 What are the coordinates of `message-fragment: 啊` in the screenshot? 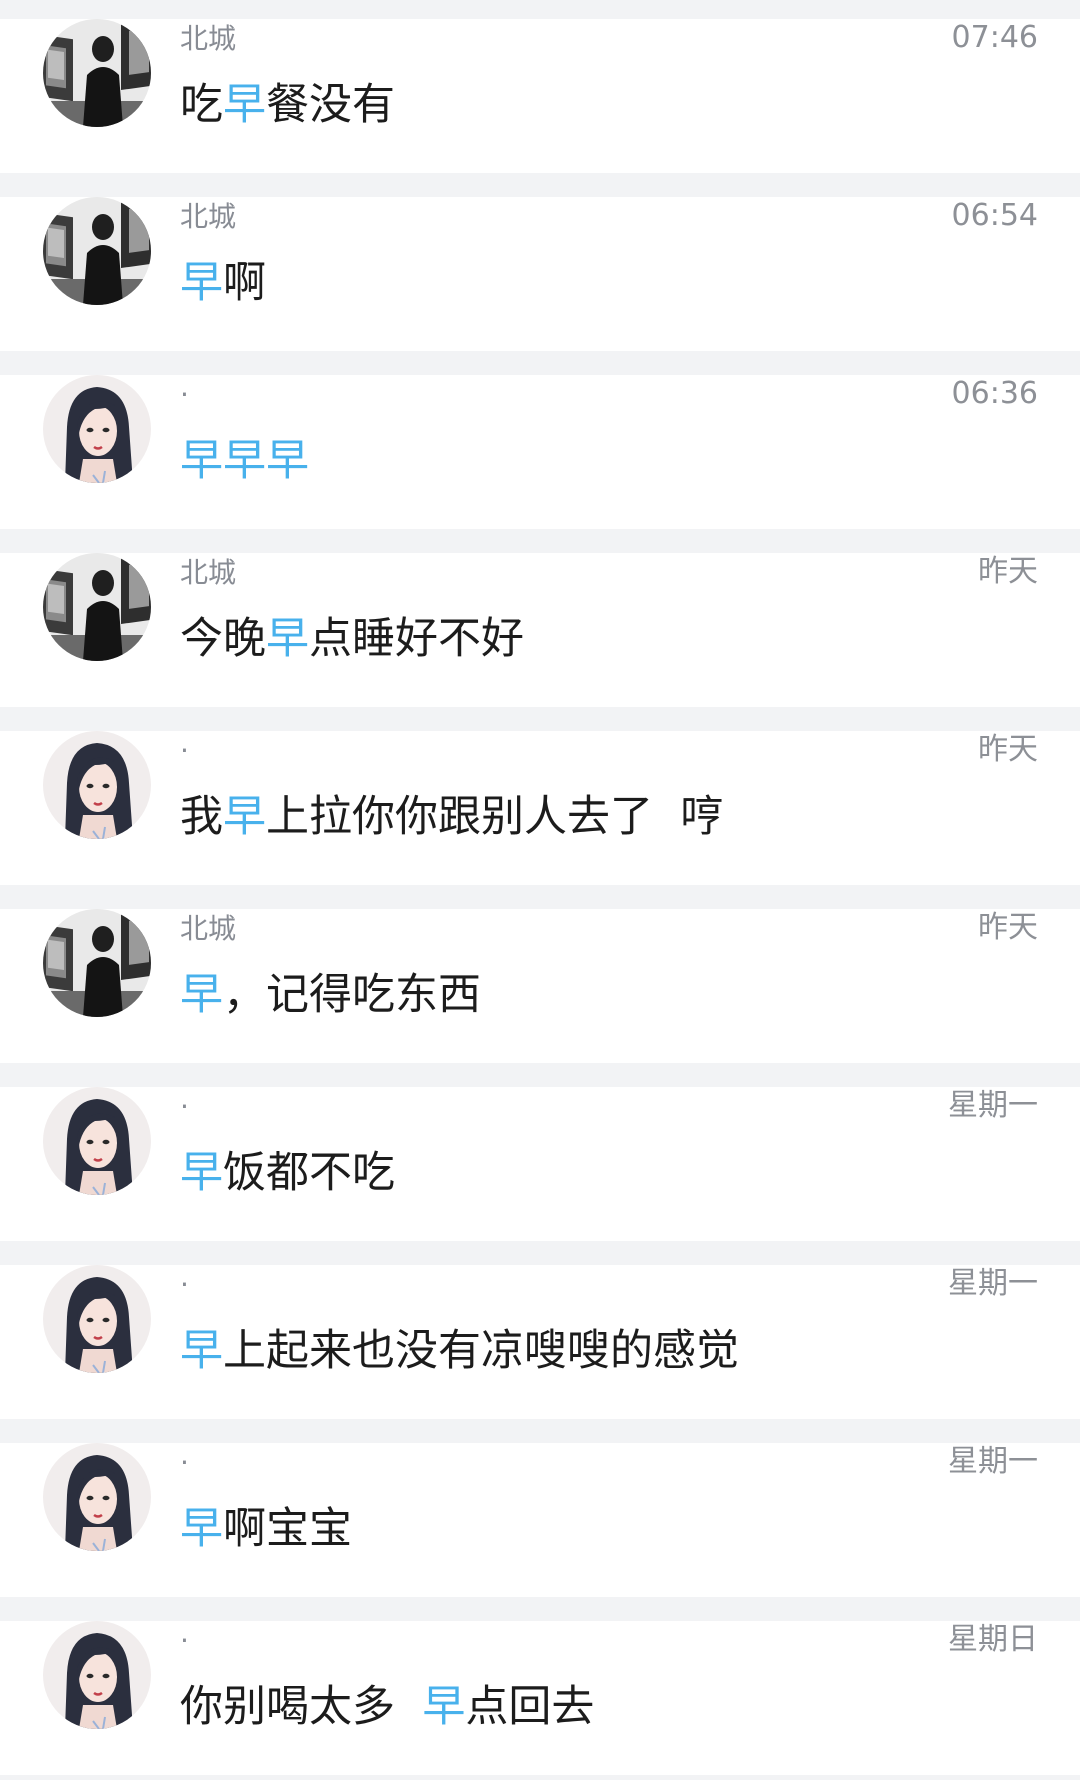 It's located at (244, 283).